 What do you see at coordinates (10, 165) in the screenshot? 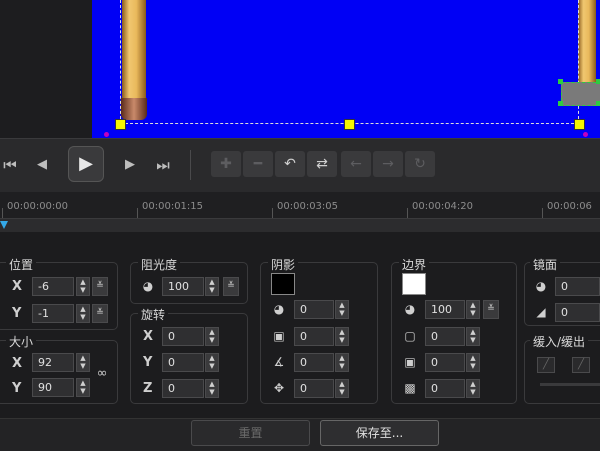
I see `to-start-icon: ⏮` at bounding box center [10, 165].